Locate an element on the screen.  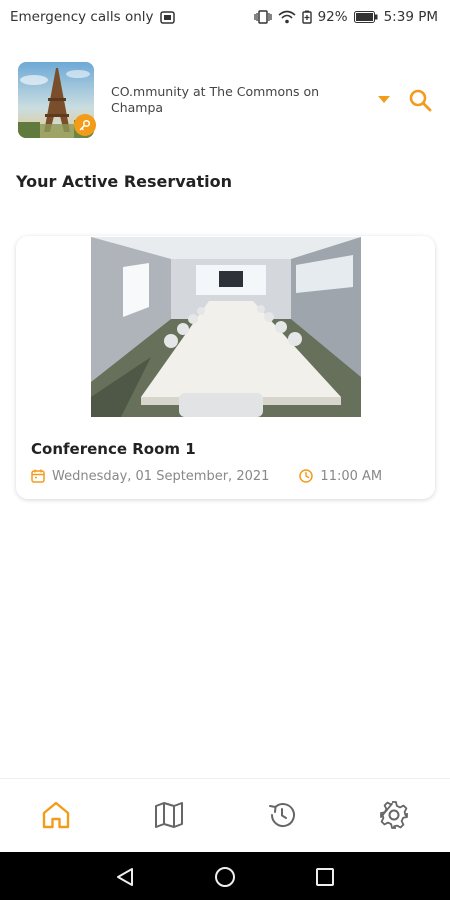
battery-saver-icon is located at coordinates (306, 17).